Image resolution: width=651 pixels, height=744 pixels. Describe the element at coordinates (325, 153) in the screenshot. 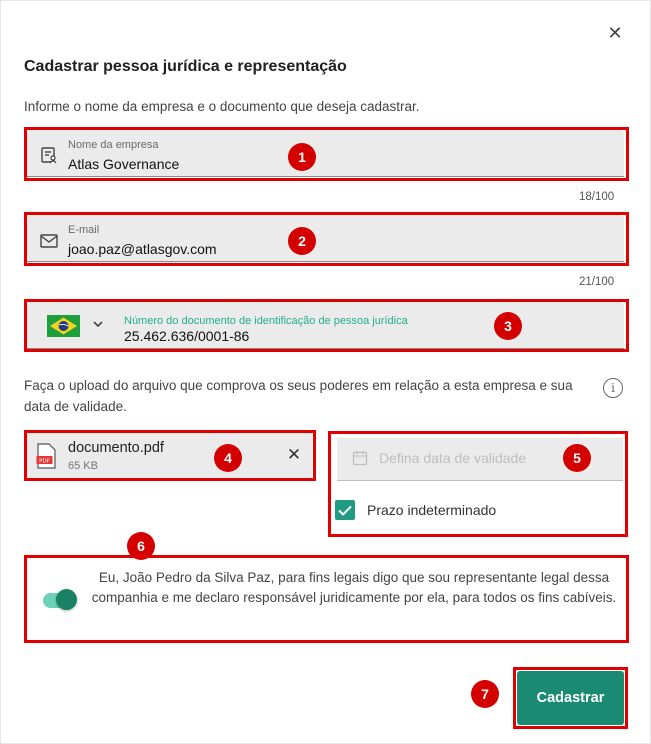

I see `company-name-field: Nome da empresa Atlas Governance` at that location.